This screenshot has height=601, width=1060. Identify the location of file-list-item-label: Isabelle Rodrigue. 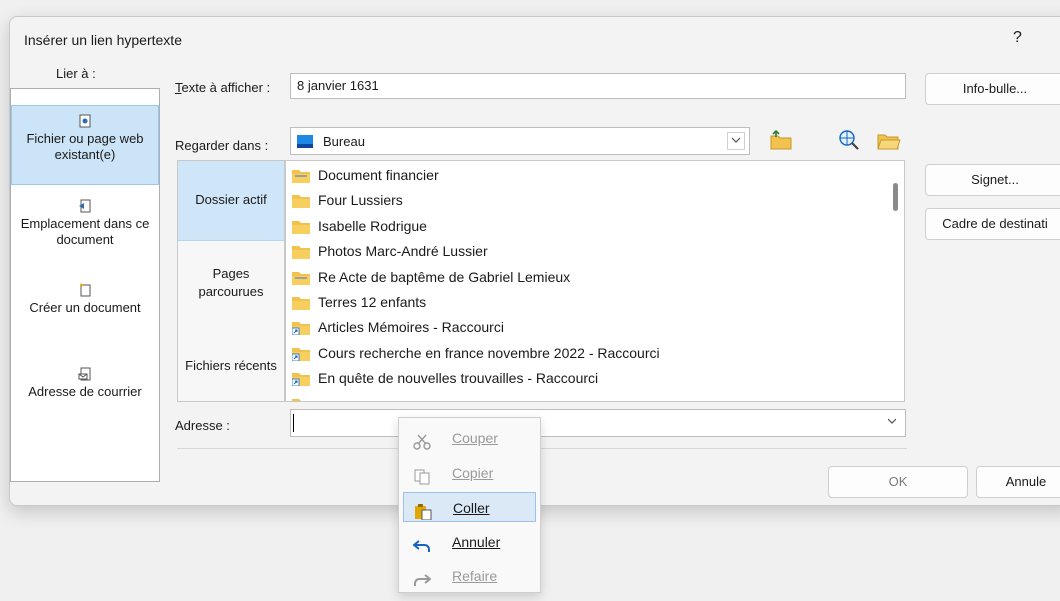
(372, 225).